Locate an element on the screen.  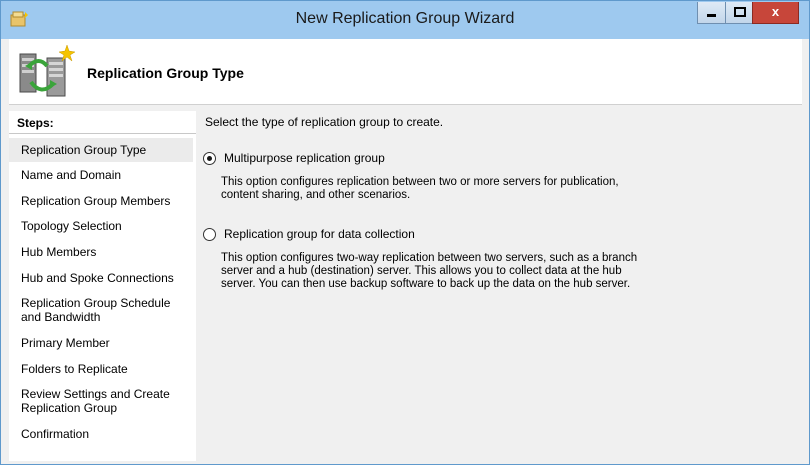
maximize-button is located at coordinates (738, 13).